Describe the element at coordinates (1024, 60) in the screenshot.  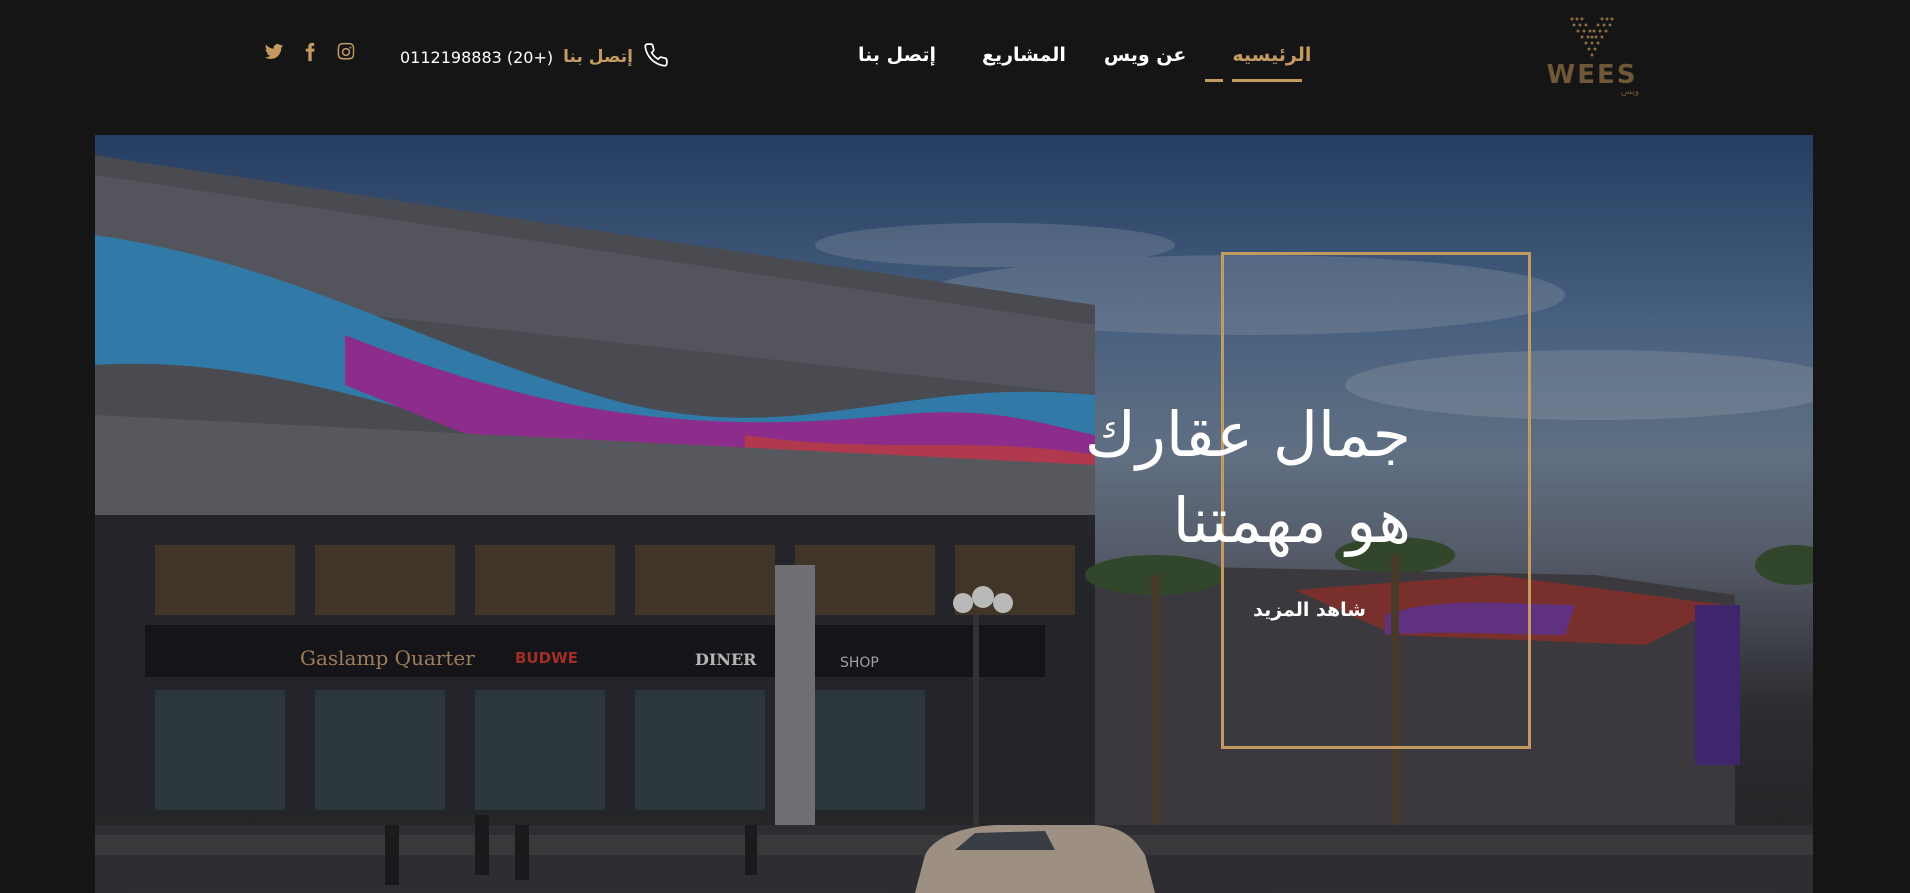
I see `nav-item-projects: المشاريع` at that location.